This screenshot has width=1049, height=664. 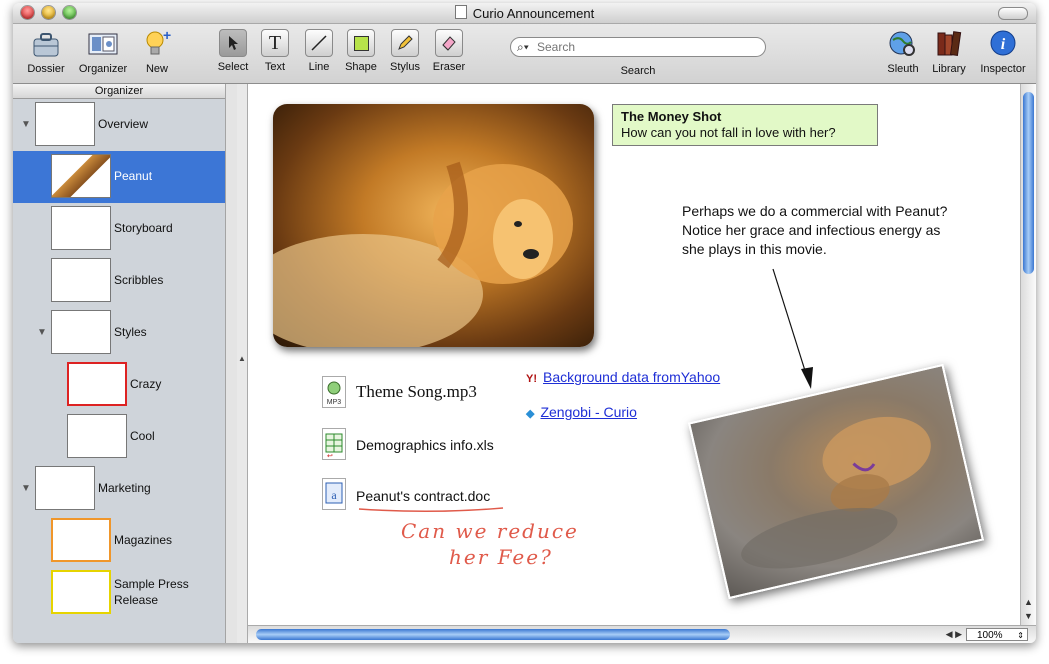 I want to click on document-icon, so click(x=460, y=12).